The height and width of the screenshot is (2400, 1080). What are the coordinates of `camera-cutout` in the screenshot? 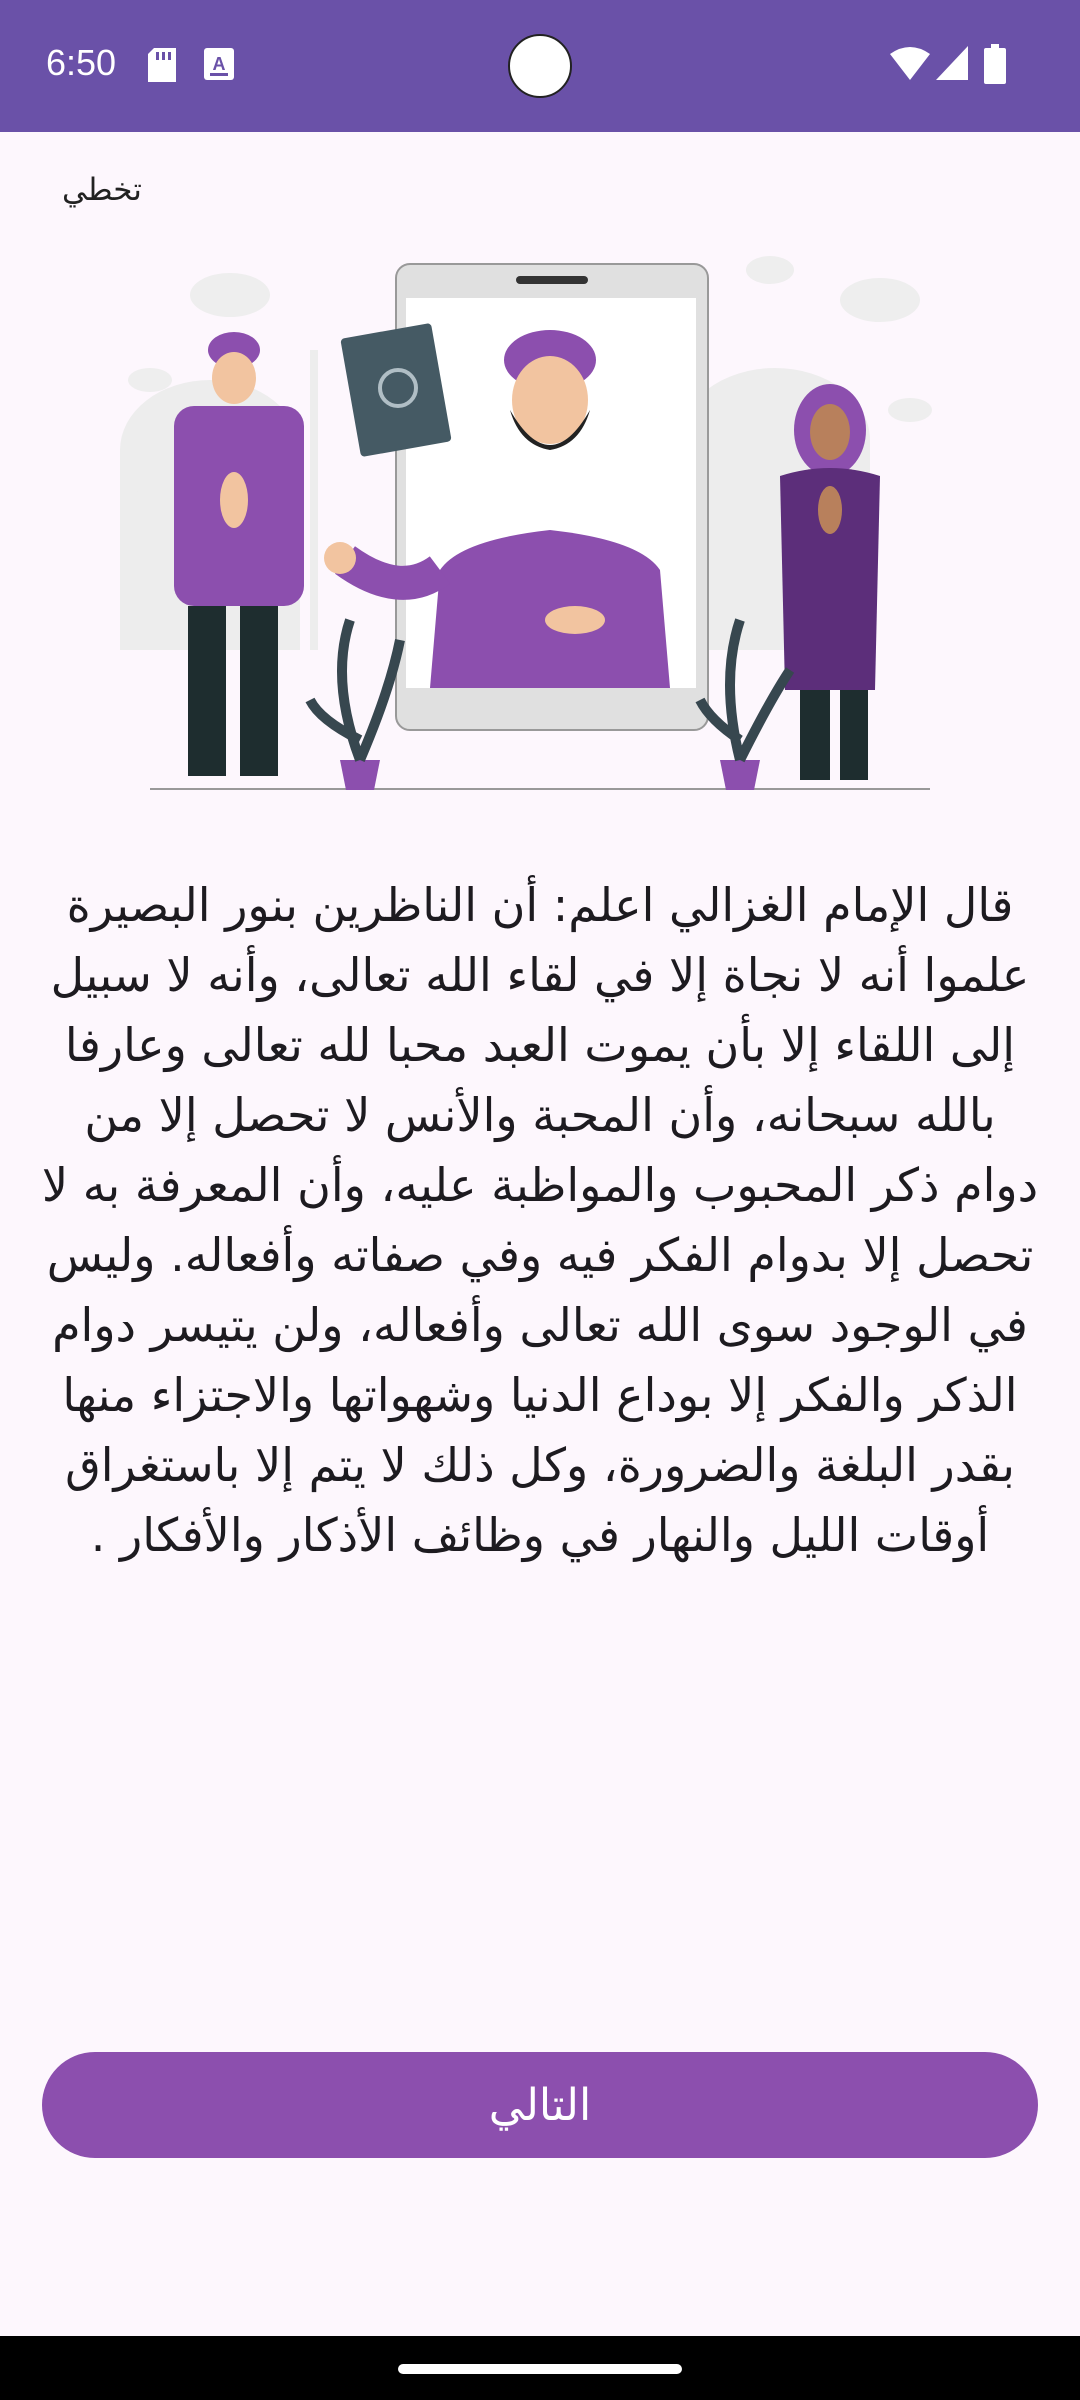 It's located at (540, 66).